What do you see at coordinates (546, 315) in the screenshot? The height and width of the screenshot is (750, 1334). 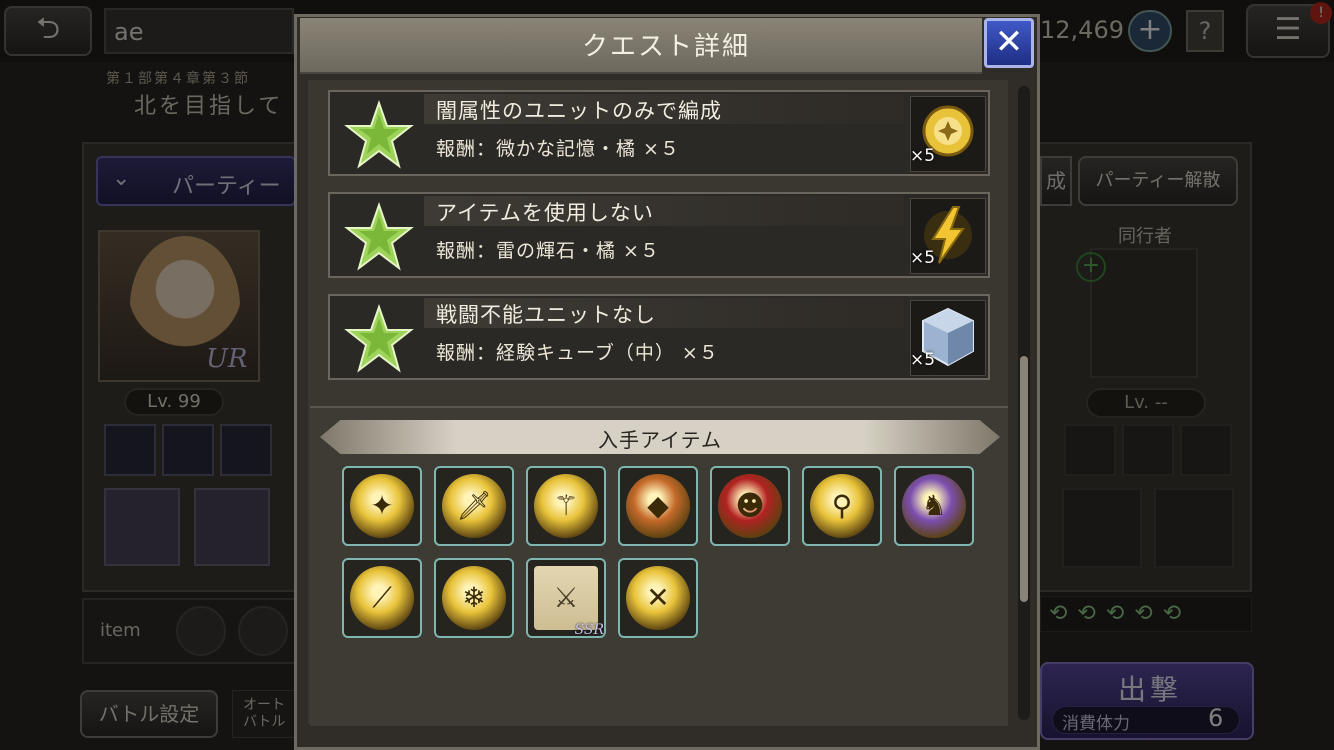 I see `mission-title: 戦闘不能ユニットなし` at bounding box center [546, 315].